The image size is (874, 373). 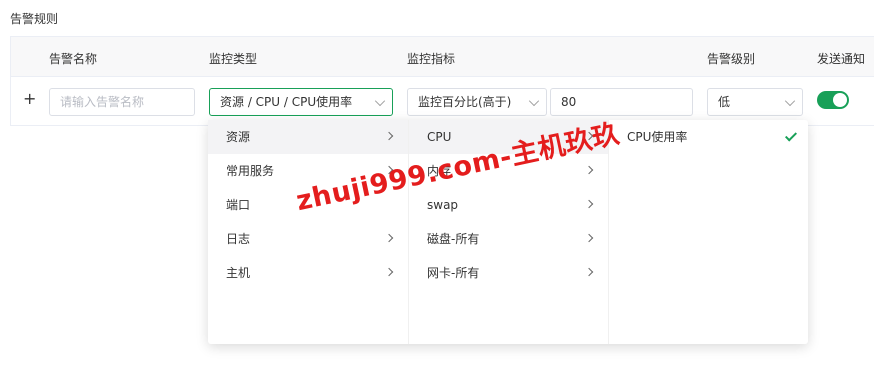 What do you see at coordinates (621, 102) in the screenshot?
I see `threshold-input: 80` at bounding box center [621, 102].